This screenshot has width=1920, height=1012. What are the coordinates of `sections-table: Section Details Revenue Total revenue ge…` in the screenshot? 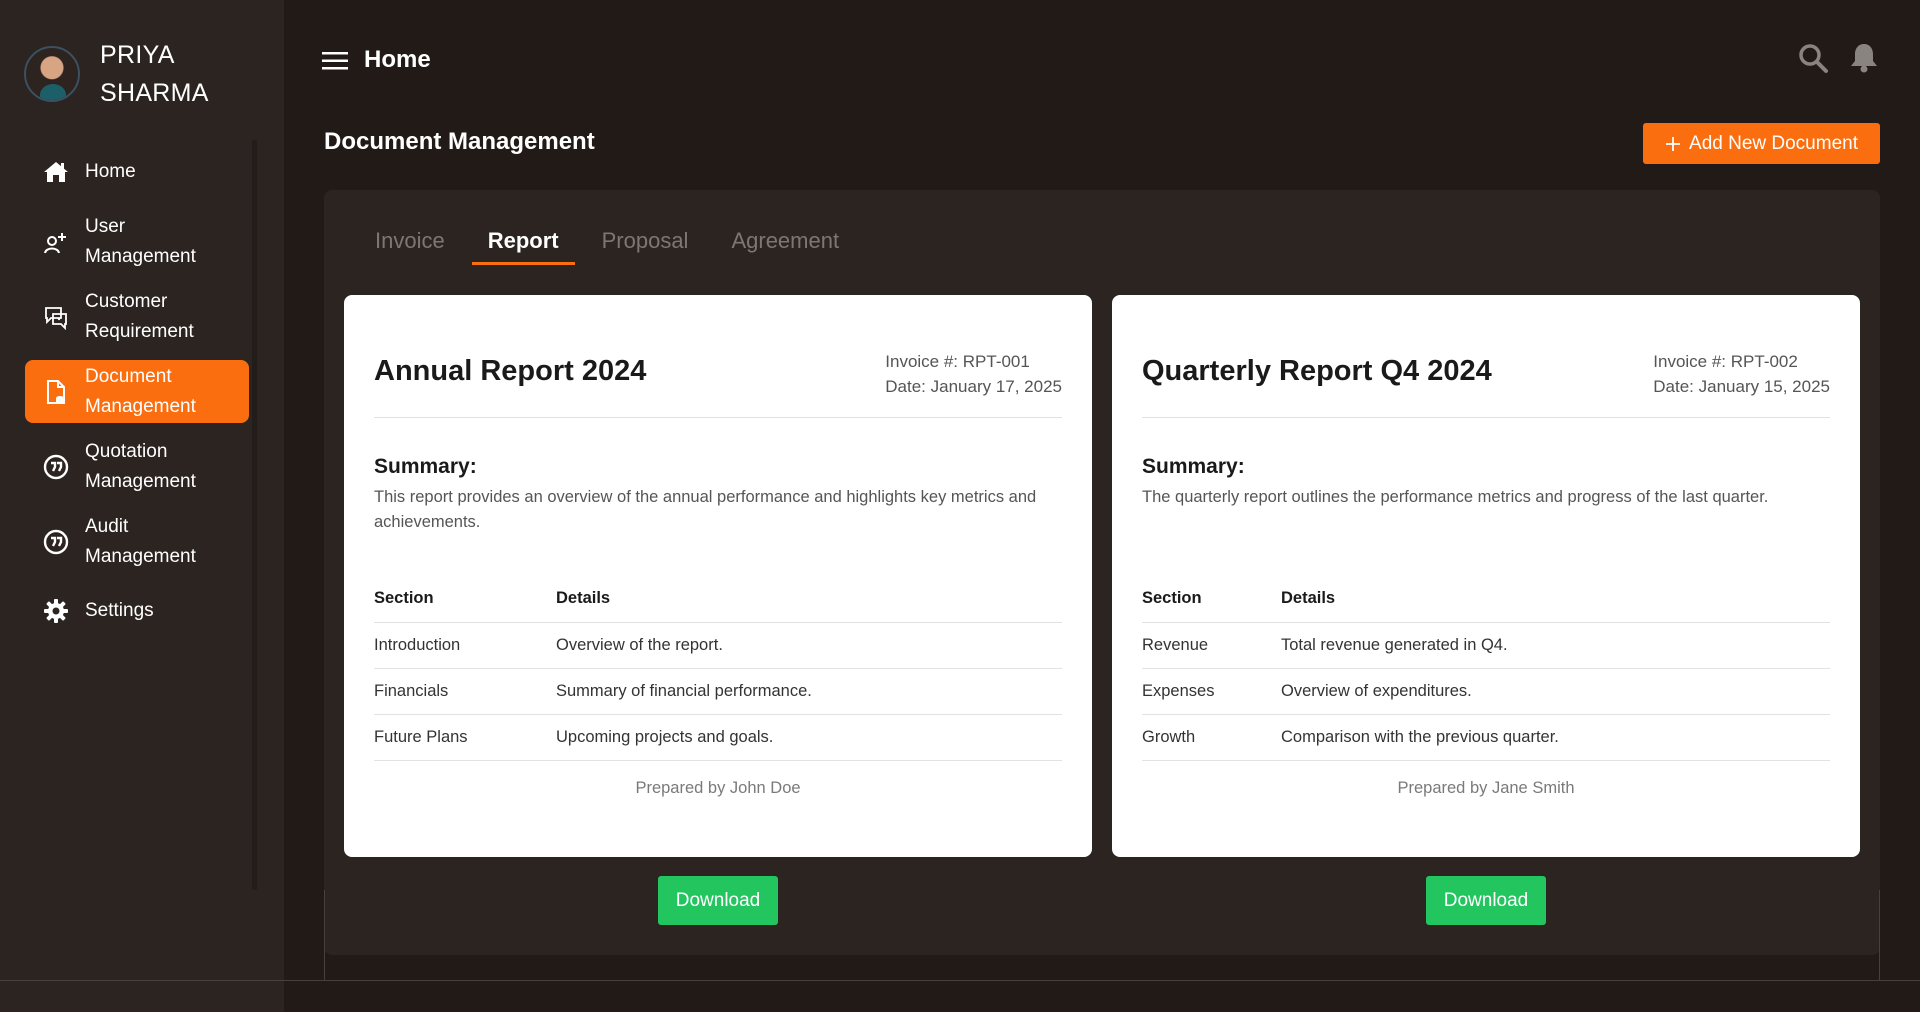 It's located at (1486, 668).